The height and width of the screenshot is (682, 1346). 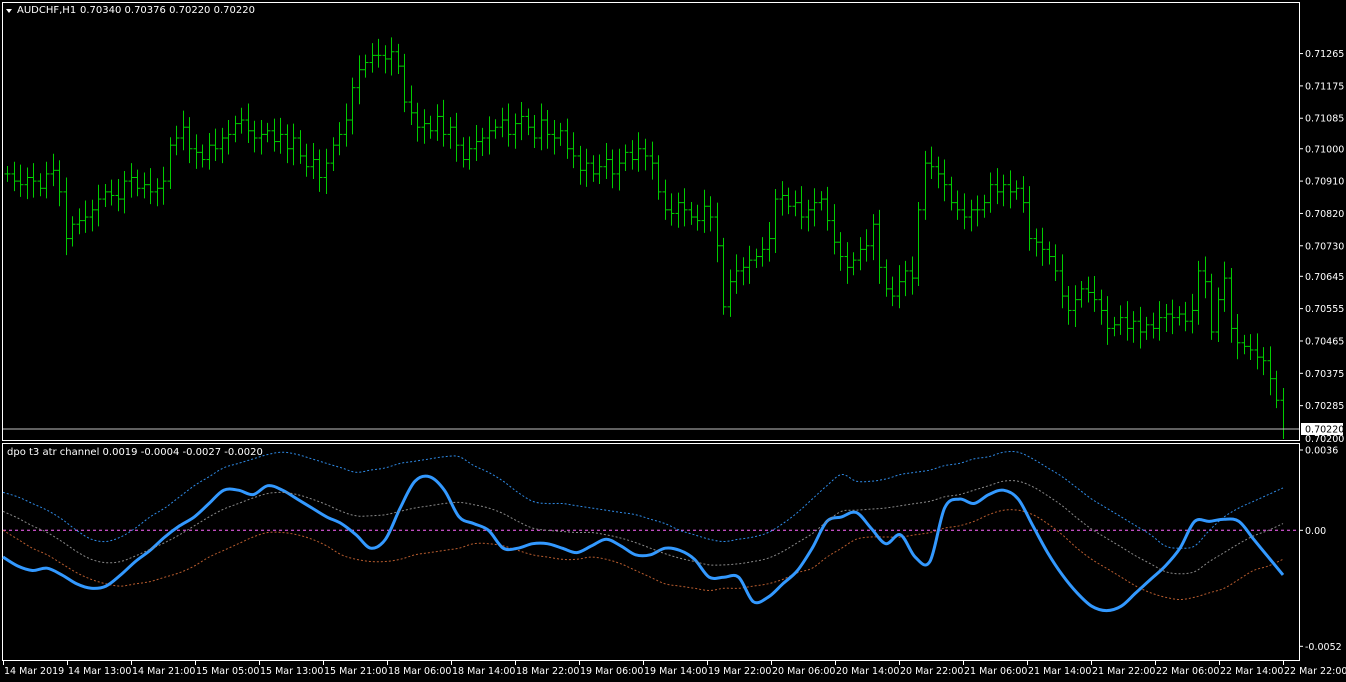 I want to click on indicator-tick-label: 0.0036, so click(x=1321, y=451).